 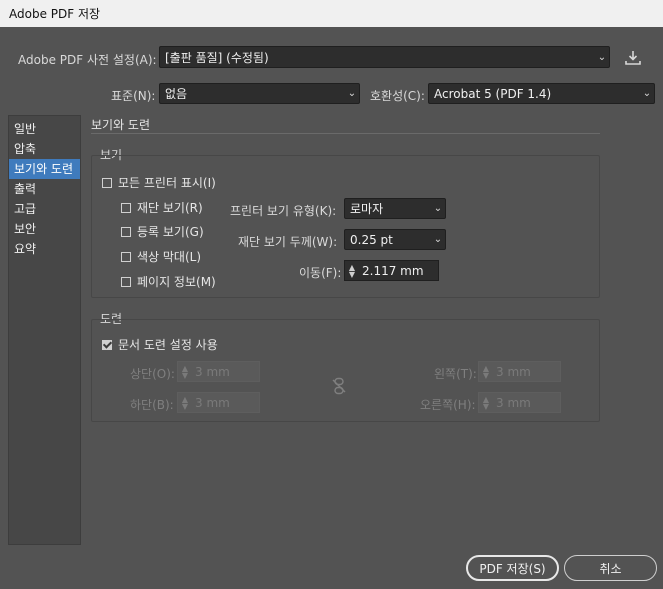 What do you see at coordinates (395, 208) in the screenshot?
I see `marks-type-dropdown: 로마자 ⌄` at bounding box center [395, 208].